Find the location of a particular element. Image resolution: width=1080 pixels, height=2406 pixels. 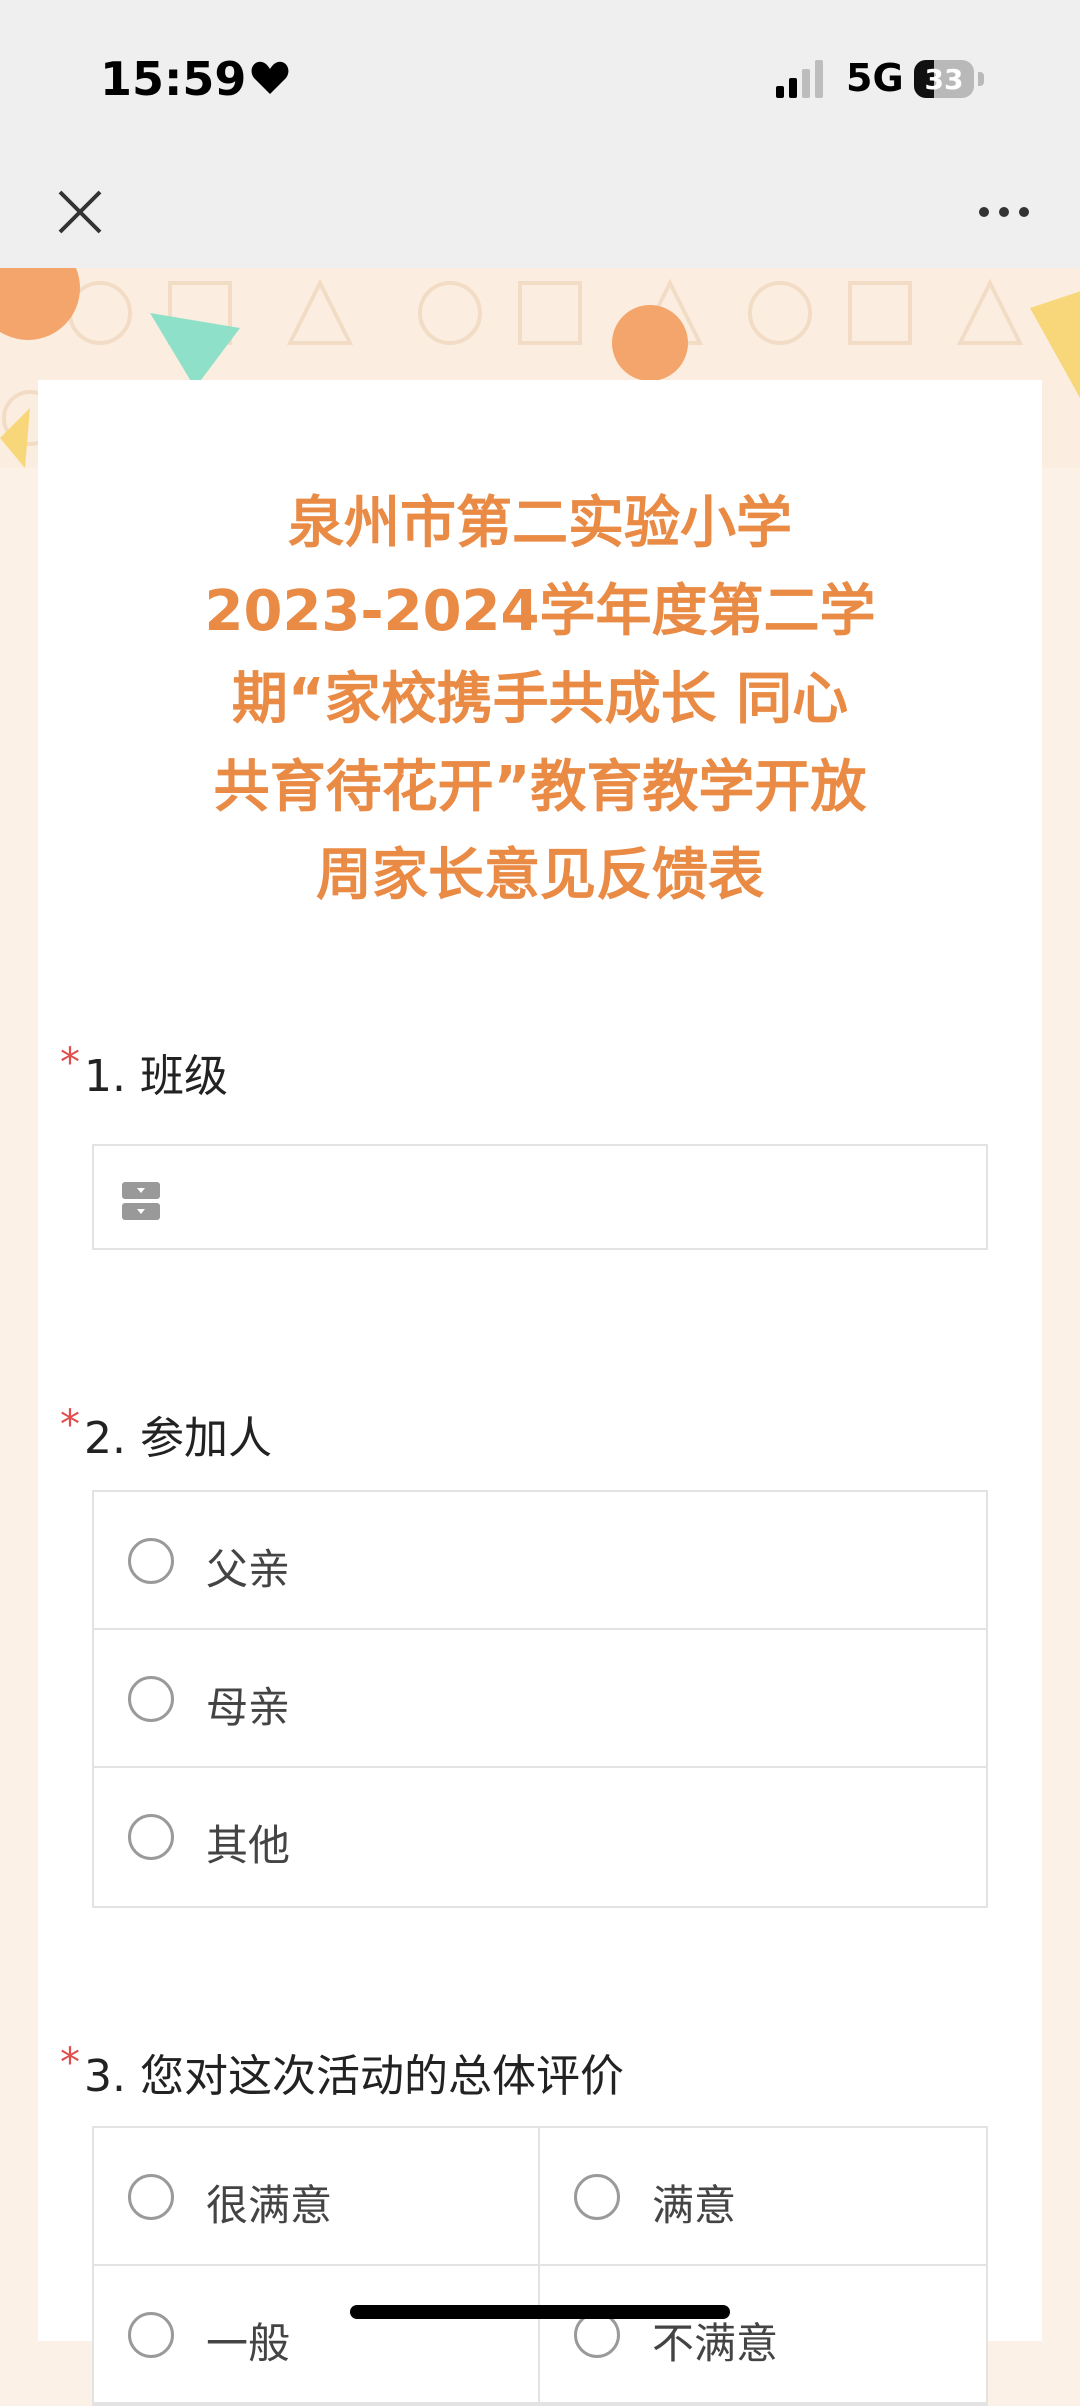

dropdown-icon is located at coordinates (141, 1201).